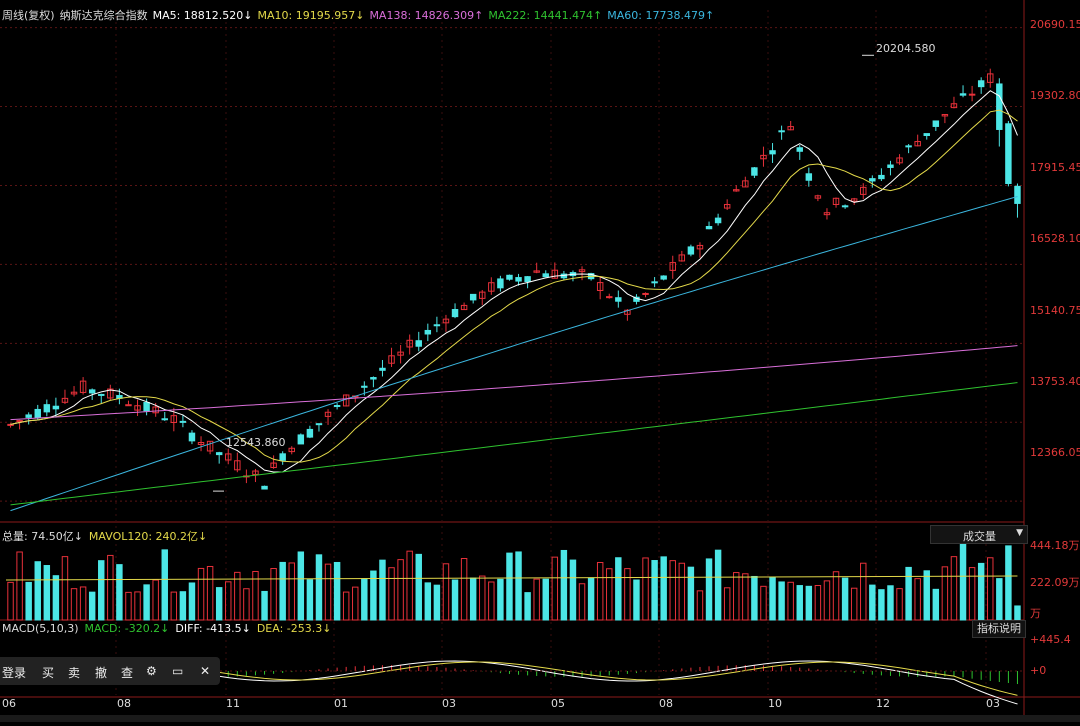 Image resolution: width=1080 pixels, height=726 pixels. Describe the element at coordinates (40, 628) in the screenshot. I see `macd-title: MACD(5,10,3)` at that location.